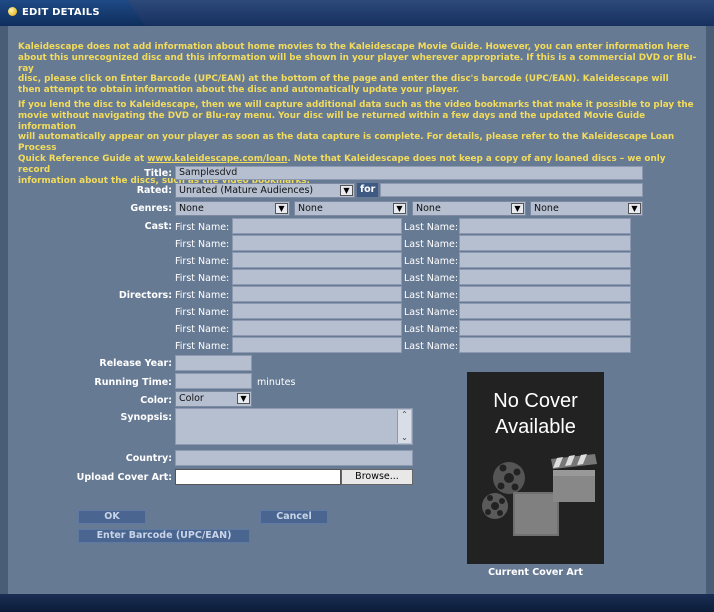 The width and height of the screenshot is (714, 612). Describe the element at coordinates (146, 417) in the screenshot. I see `synopsis-label: Synopsis:` at that location.